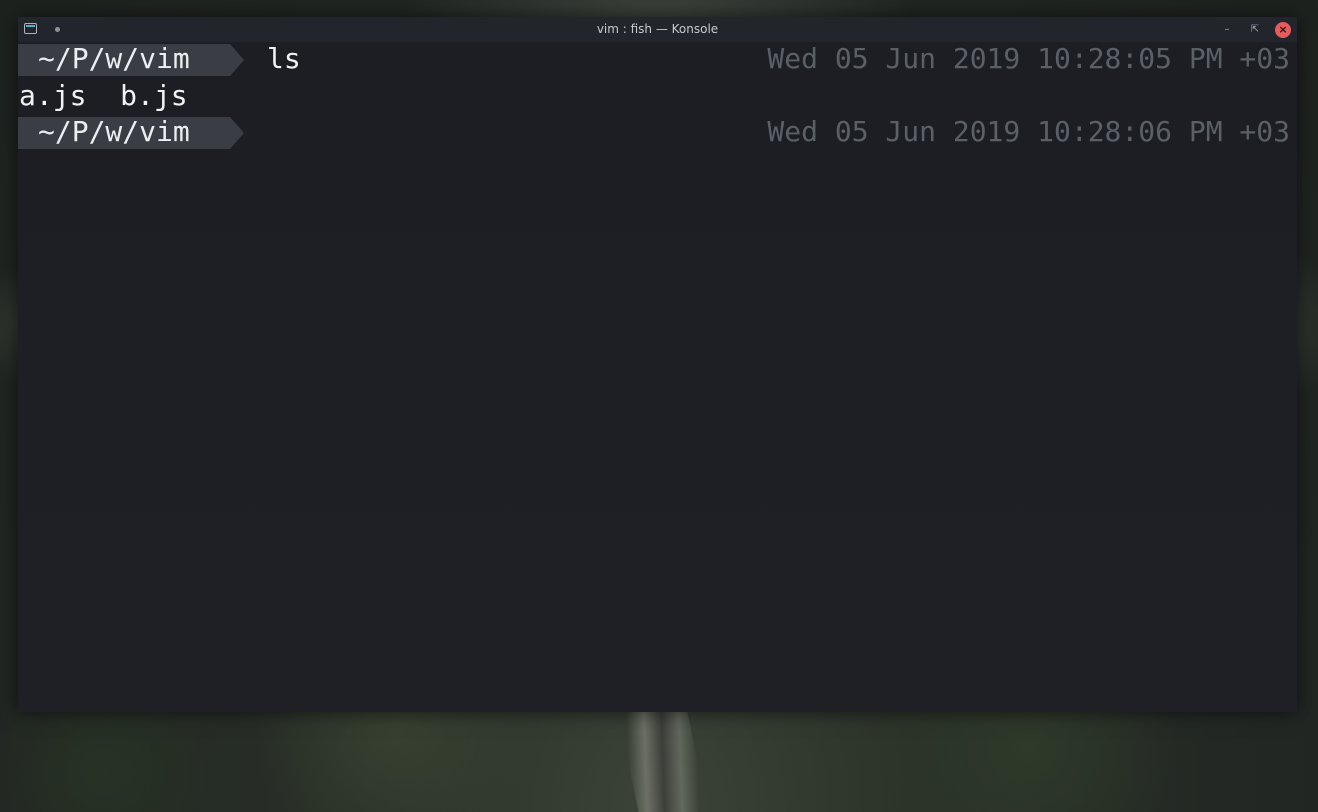 The height and width of the screenshot is (812, 1318). Describe the element at coordinates (657, 97) in the screenshot. I see `output-line: a.js b.js` at that location.